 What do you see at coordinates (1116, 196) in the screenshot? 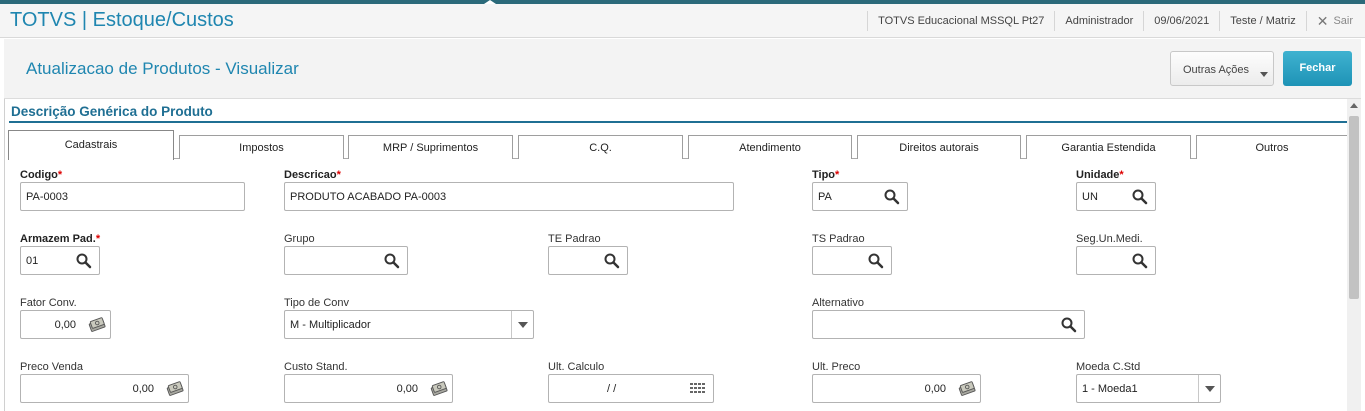
I see `unidade-field: UN` at bounding box center [1116, 196].